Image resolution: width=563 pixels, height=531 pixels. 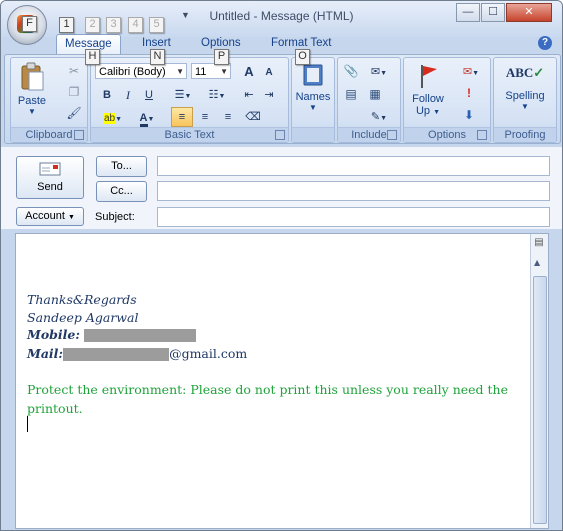 What do you see at coordinates (383, 73) in the screenshot?
I see `attach-item-dropdown-icon: ▼` at bounding box center [383, 73].